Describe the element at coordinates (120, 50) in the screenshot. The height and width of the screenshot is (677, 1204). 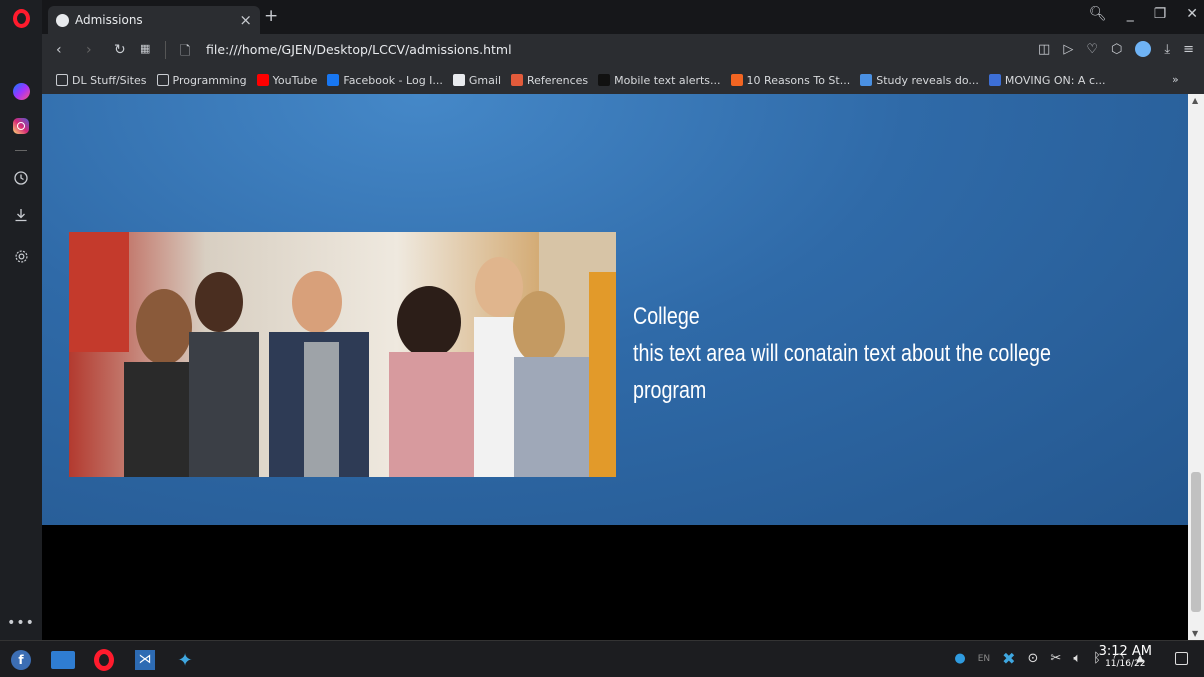
I see `reload-icon: ↻` at that location.